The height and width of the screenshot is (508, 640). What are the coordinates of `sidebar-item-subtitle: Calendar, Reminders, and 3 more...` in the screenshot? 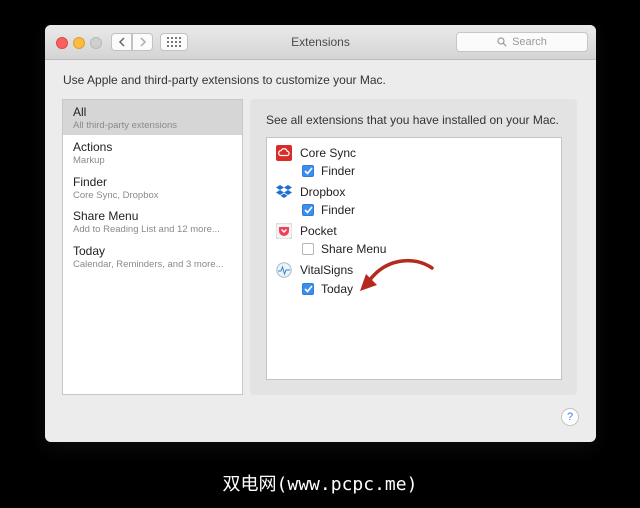 It's located at (148, 264).